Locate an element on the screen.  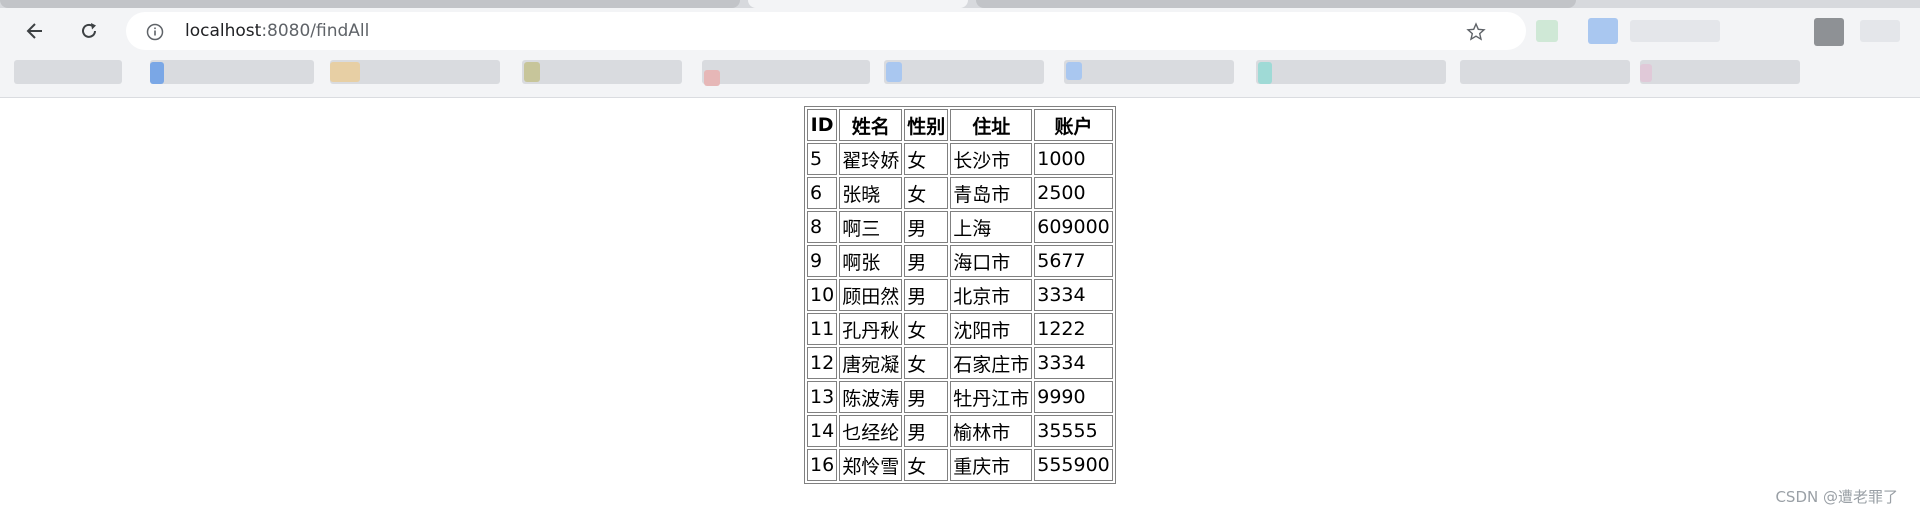
cell-id: 8 is located at coordinates (822, 227).